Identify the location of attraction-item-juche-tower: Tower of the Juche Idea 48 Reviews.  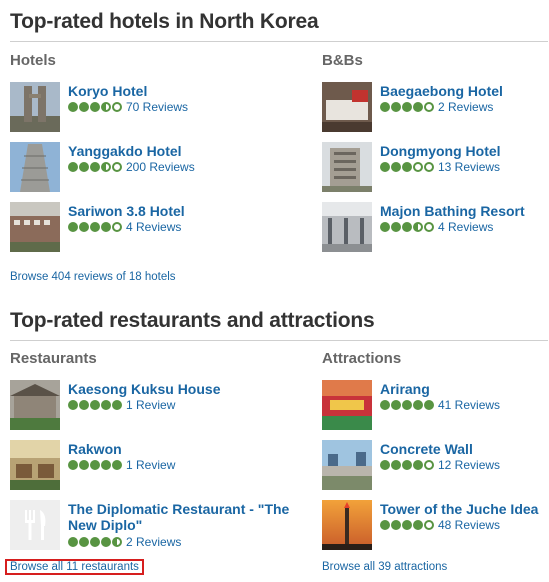
(435, 525).